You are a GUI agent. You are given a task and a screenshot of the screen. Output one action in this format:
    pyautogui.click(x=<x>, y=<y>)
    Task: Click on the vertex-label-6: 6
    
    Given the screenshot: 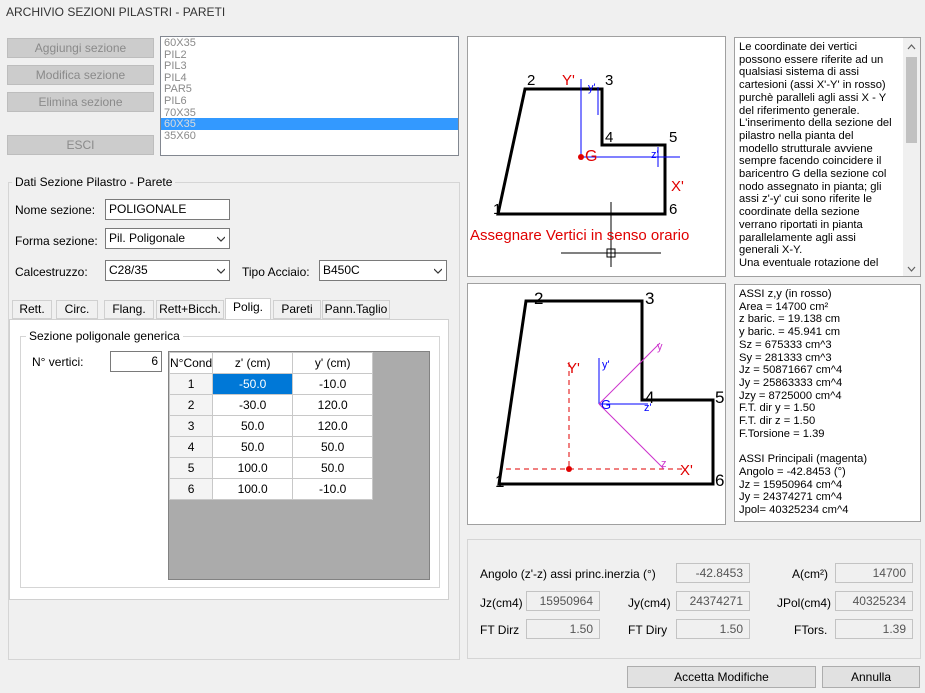 What is the action you would take?
    pyautogui.click(x=673, y=209)
    